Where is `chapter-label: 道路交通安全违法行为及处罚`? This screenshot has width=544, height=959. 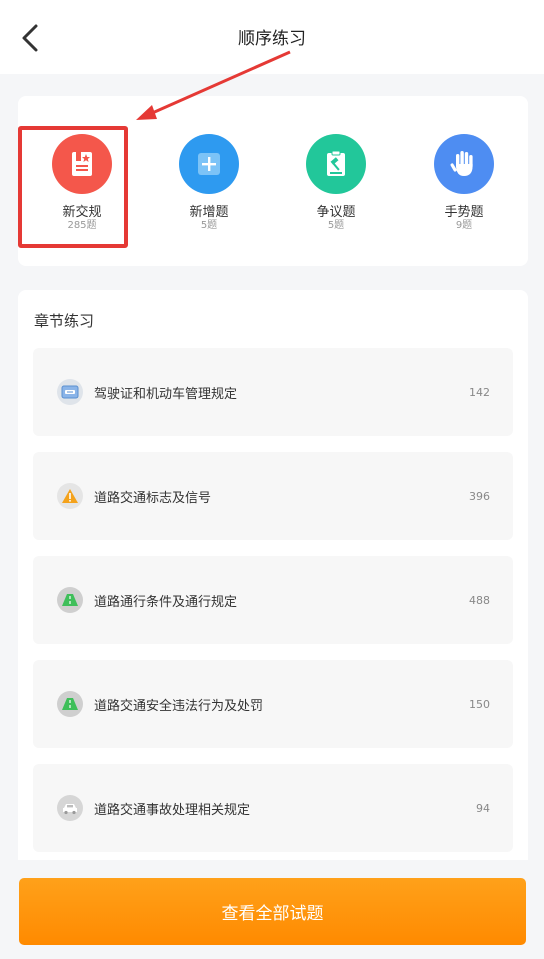
chapter-label: 道路交通安全违法行为及处罚 is located at coordinates (179, 706).